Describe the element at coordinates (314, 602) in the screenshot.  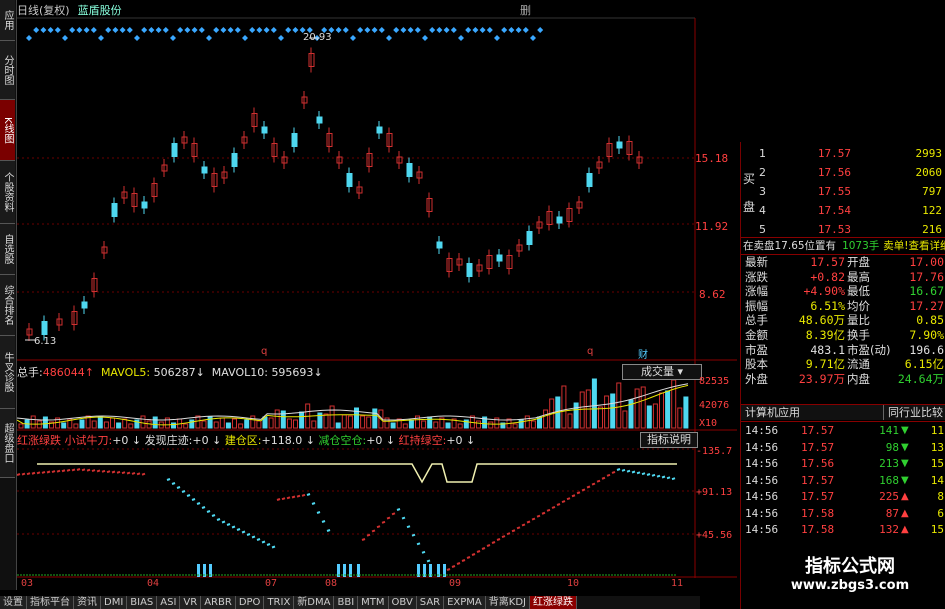
I see `tab-10: 新DMA` at that location.